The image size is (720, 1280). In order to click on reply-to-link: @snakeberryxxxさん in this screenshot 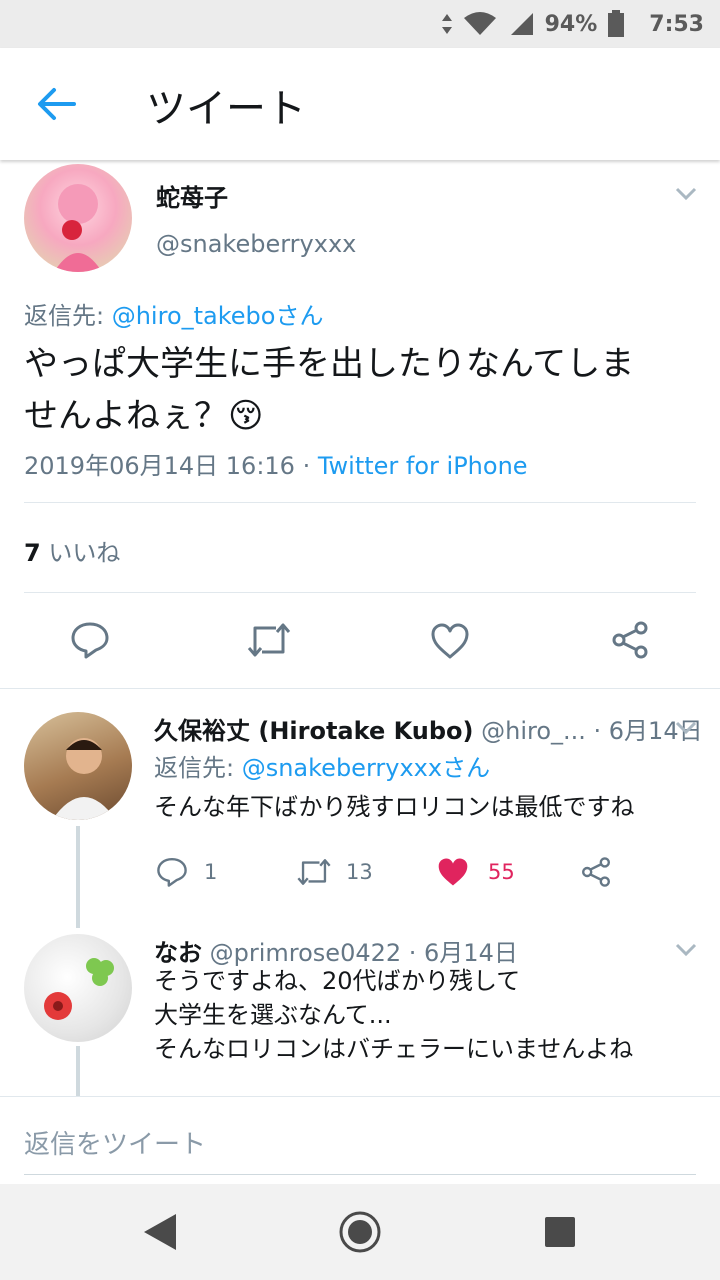, I will do `click(366, 768)`.